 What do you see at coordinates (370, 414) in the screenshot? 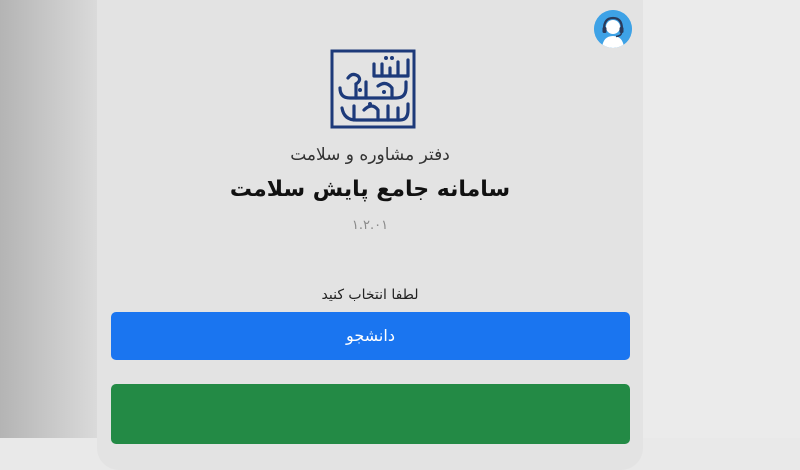
I see `second-role-button` at bounding box center [370, 414].